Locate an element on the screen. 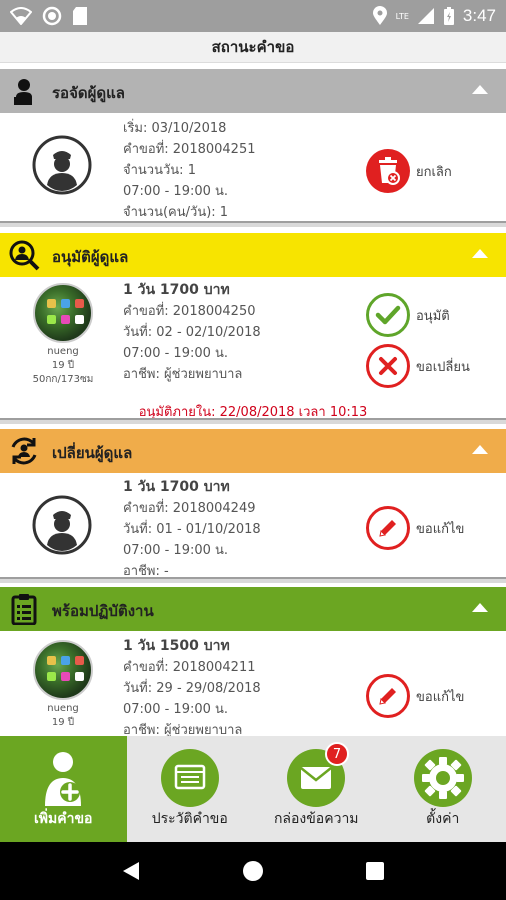 This screenshot has width=506, height=900. section-title-approve: อนุมัติผู้ดูแล is located at coordinates (90, 257).